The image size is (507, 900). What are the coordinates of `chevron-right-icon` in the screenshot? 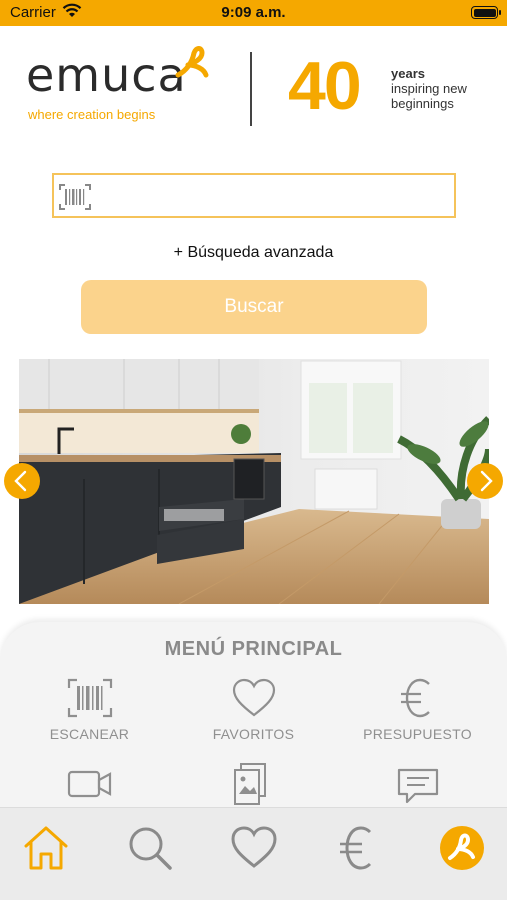 It's located at (486, 481).